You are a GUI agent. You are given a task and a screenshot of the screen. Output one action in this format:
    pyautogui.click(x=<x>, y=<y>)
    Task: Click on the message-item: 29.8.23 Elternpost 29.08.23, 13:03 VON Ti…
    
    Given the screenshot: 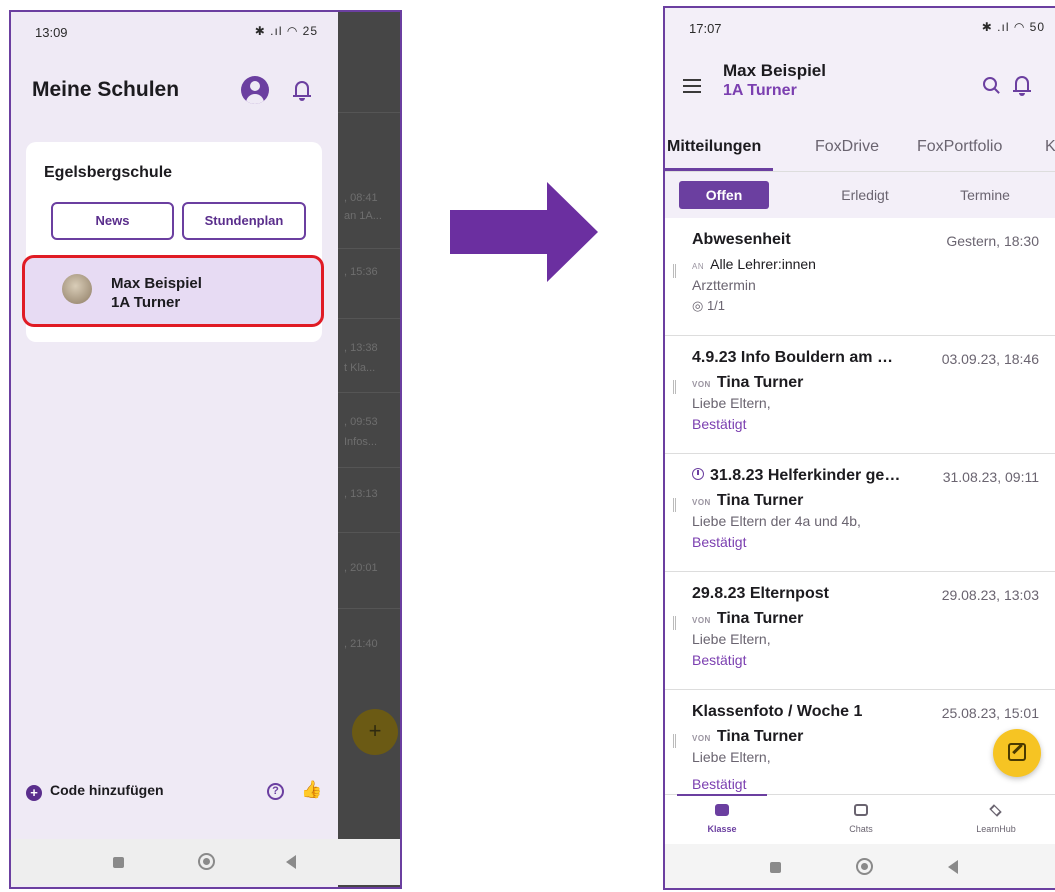 What is the action you would take?
    pyautogui.click(x=860, y=631)
    